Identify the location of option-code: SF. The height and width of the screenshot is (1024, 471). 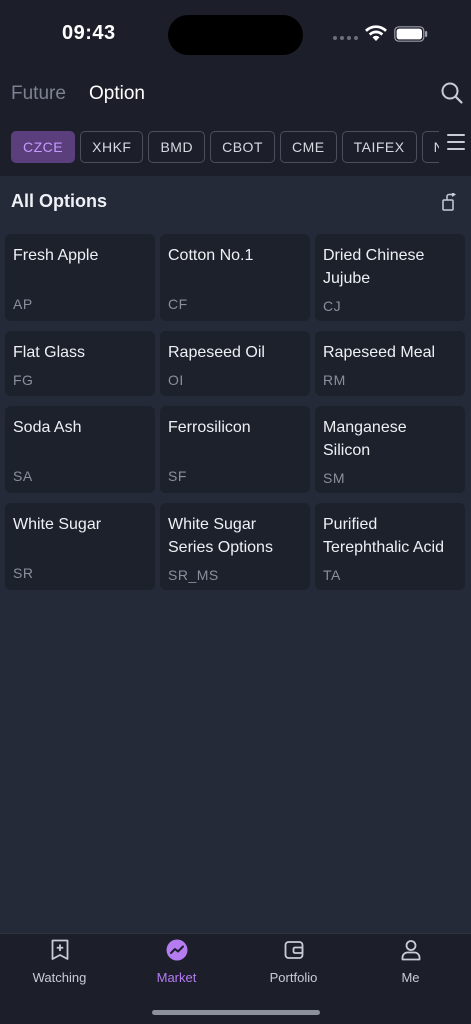
(177, 476).